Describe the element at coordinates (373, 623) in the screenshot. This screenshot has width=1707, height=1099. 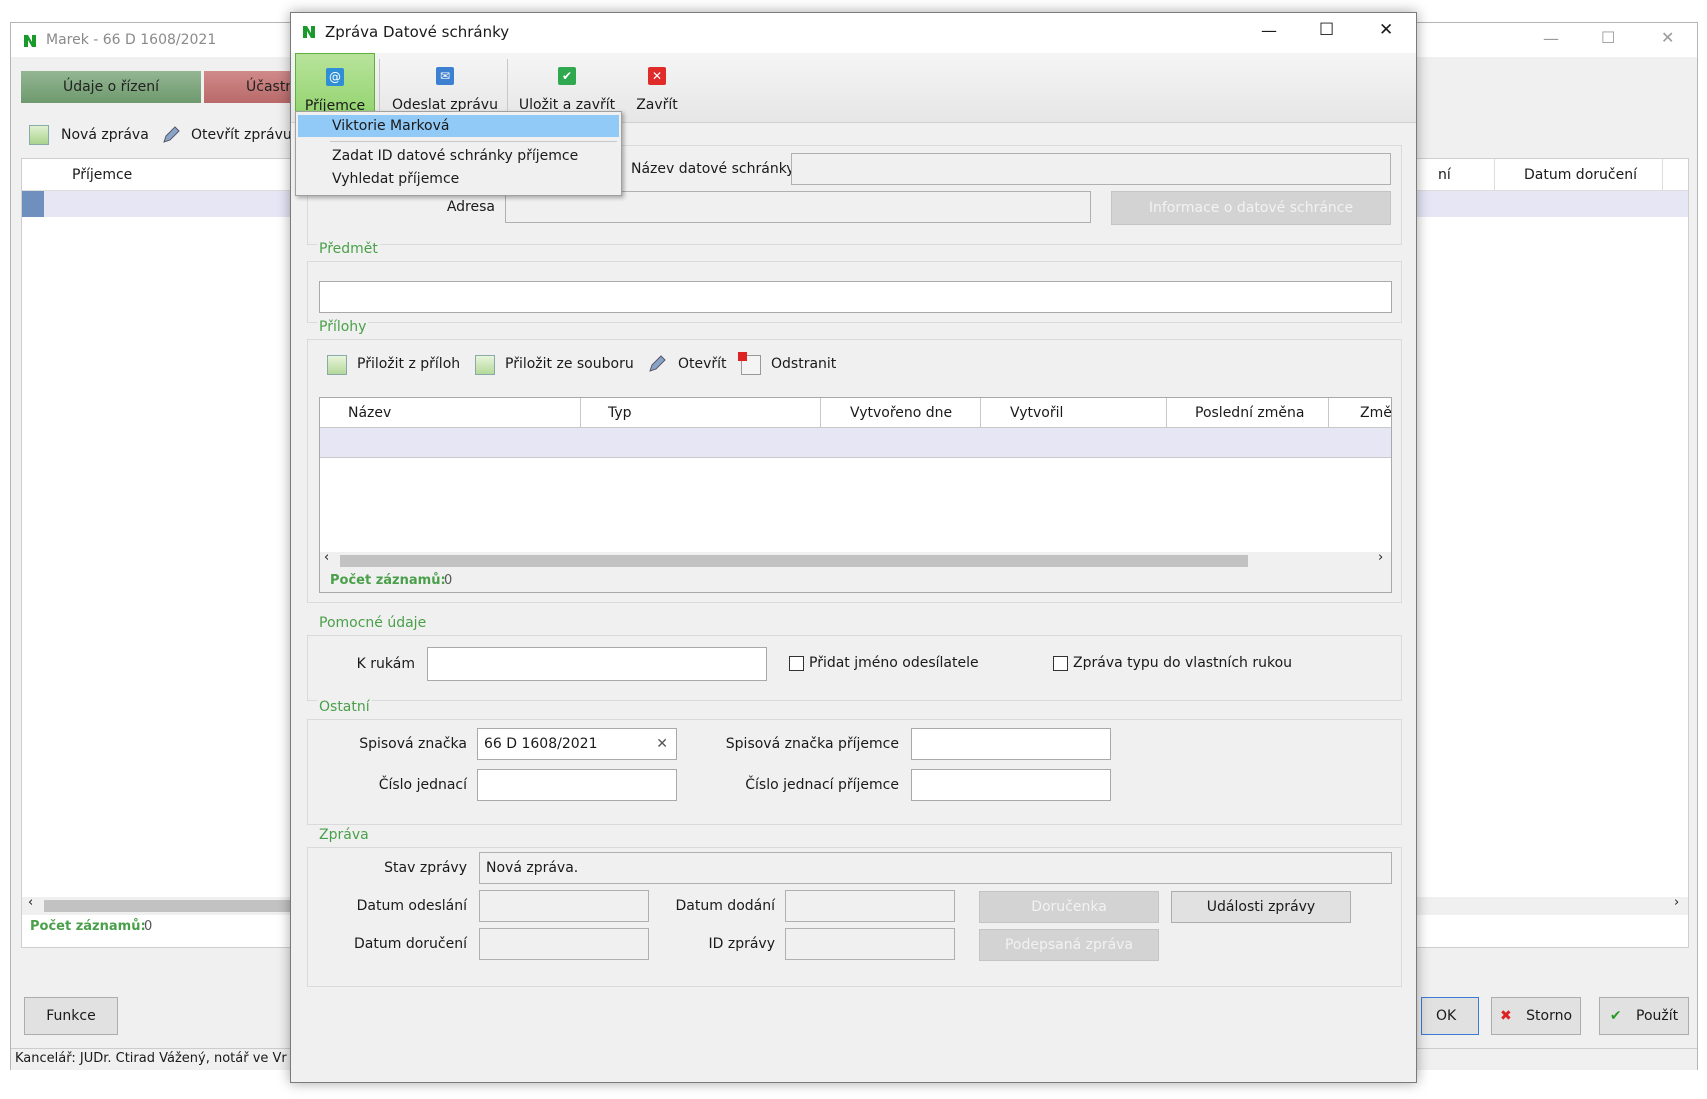
I see `auxiliary-group-label: Pomocné údaje` at that location.